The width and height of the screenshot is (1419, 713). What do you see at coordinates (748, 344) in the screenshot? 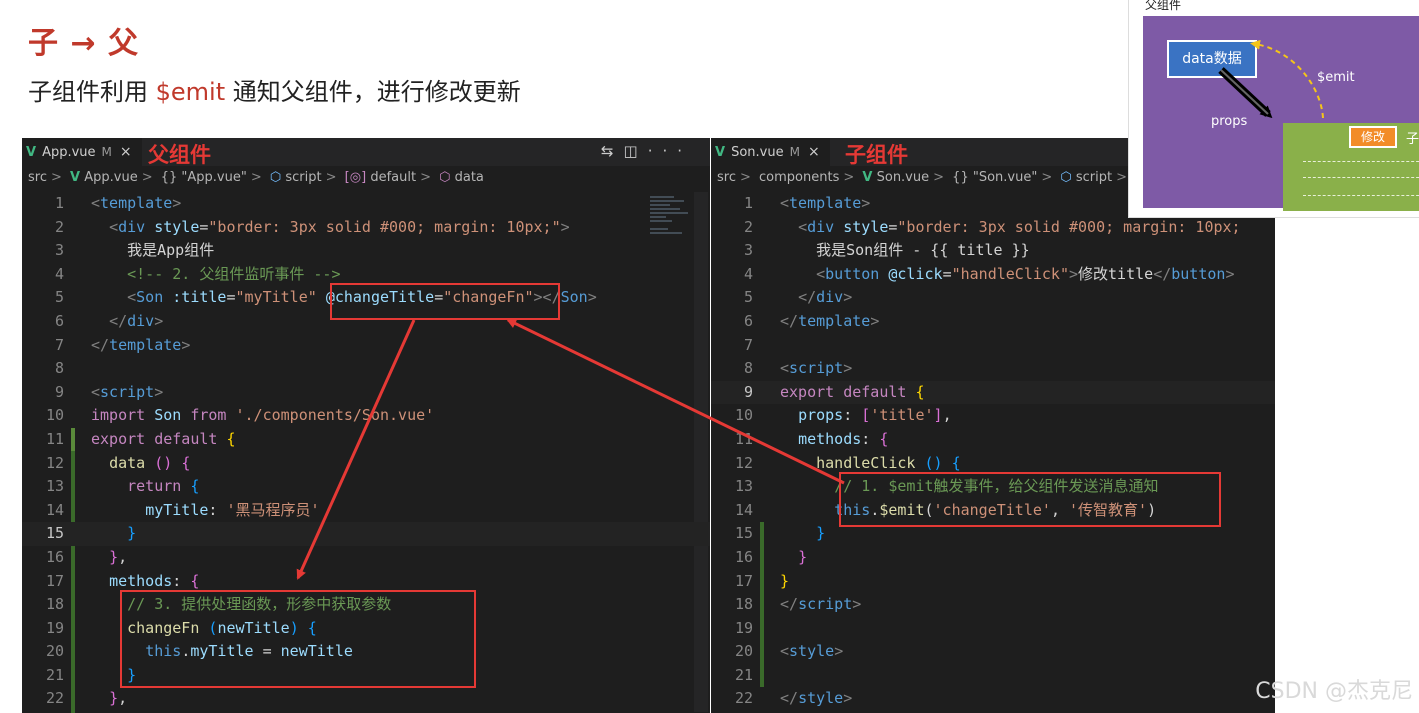
I see `code-line: 7` at bounding box center [748, 344].